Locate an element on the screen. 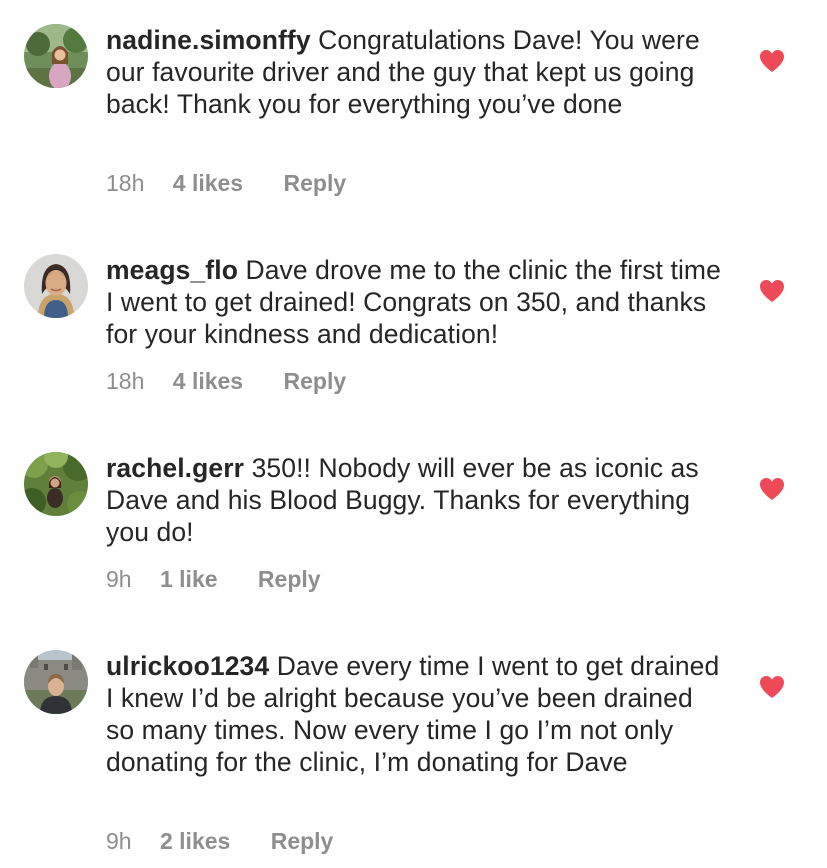  comment-username: ulrickoo1234 is located at coordinates (187, 666).